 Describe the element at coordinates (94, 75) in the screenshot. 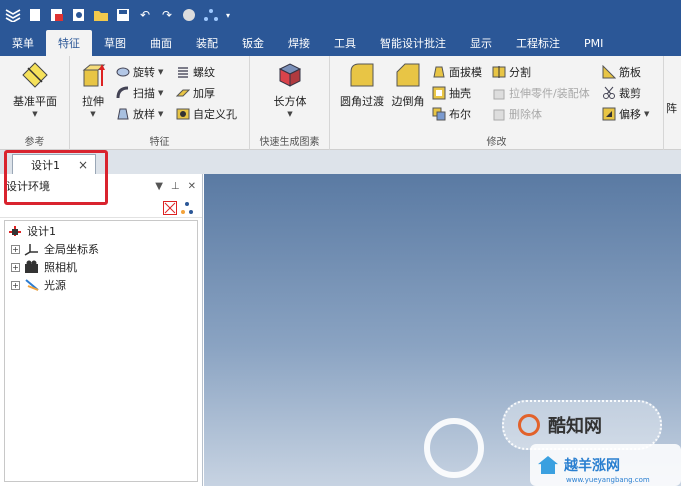

I see `extrude-icon` at that location.